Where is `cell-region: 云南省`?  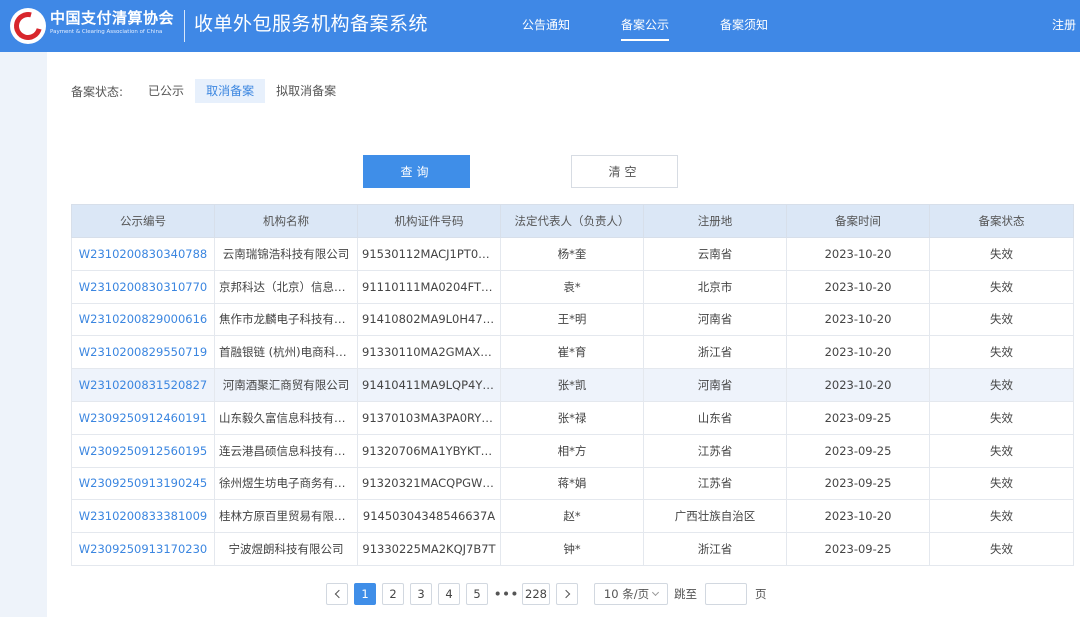 cell-region: 云南省 is located at coordinates (715, 254).